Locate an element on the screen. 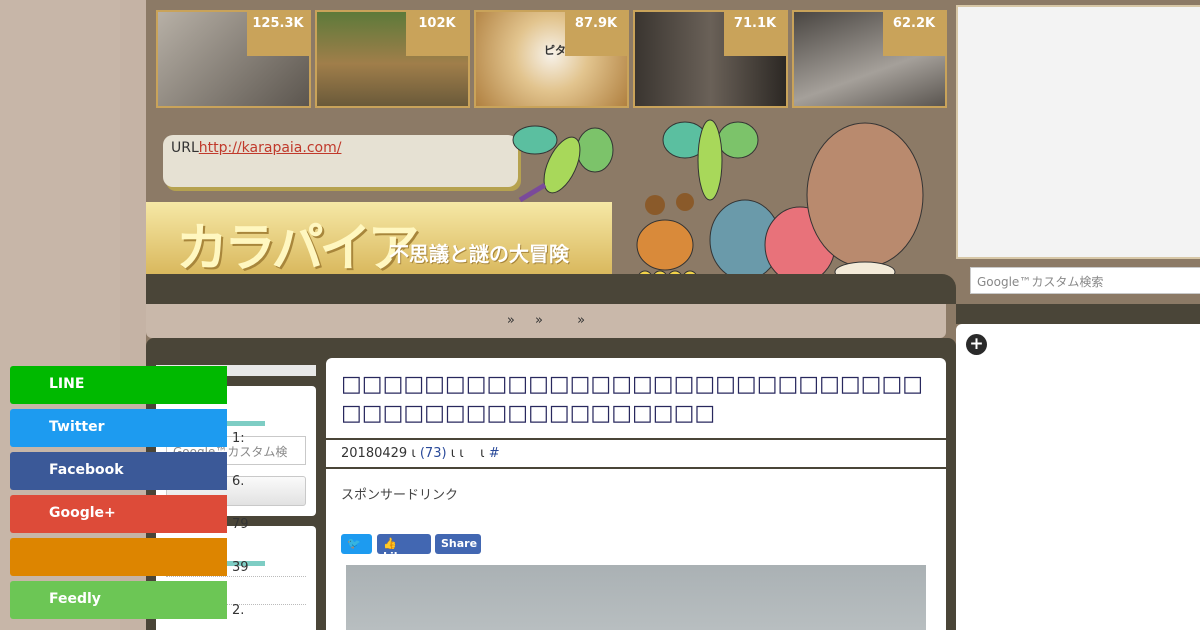  article-image is located at coordinates (636, 597).